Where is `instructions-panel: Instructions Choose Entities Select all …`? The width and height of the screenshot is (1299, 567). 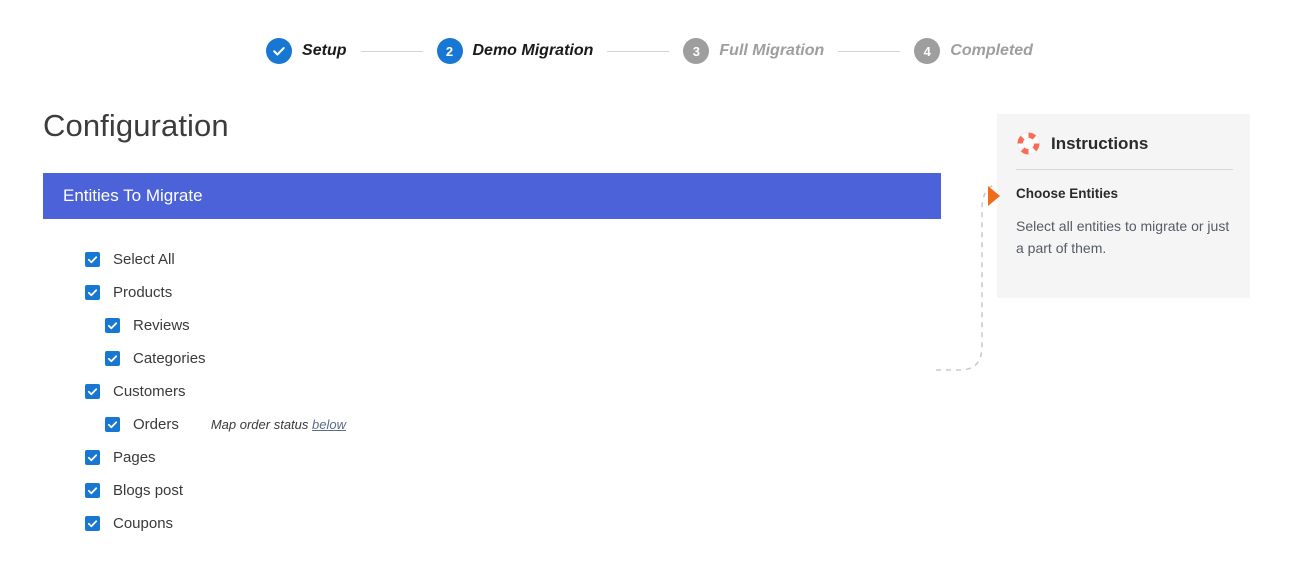
instructions-panel: Instructions Choose Entities Select all … is located at coordinates (1119, 206).